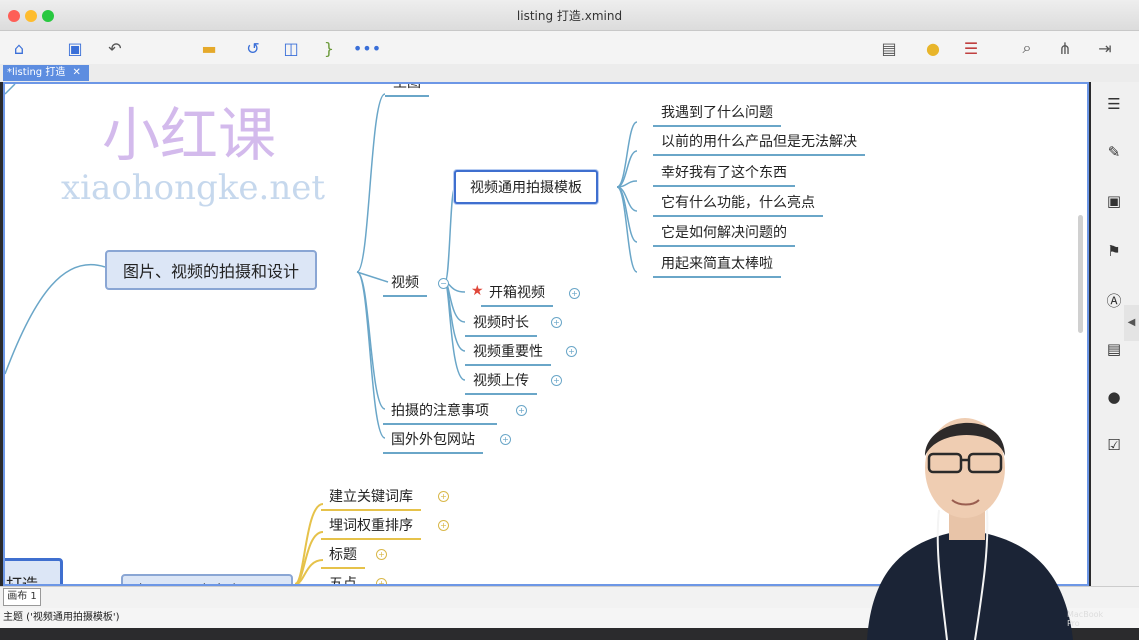 The width and height of the screenshot is (1139, 640). Describe the element at coordinates (443, 283) in the screenshot. I see `collapse-toggle-icon: −` at that location.